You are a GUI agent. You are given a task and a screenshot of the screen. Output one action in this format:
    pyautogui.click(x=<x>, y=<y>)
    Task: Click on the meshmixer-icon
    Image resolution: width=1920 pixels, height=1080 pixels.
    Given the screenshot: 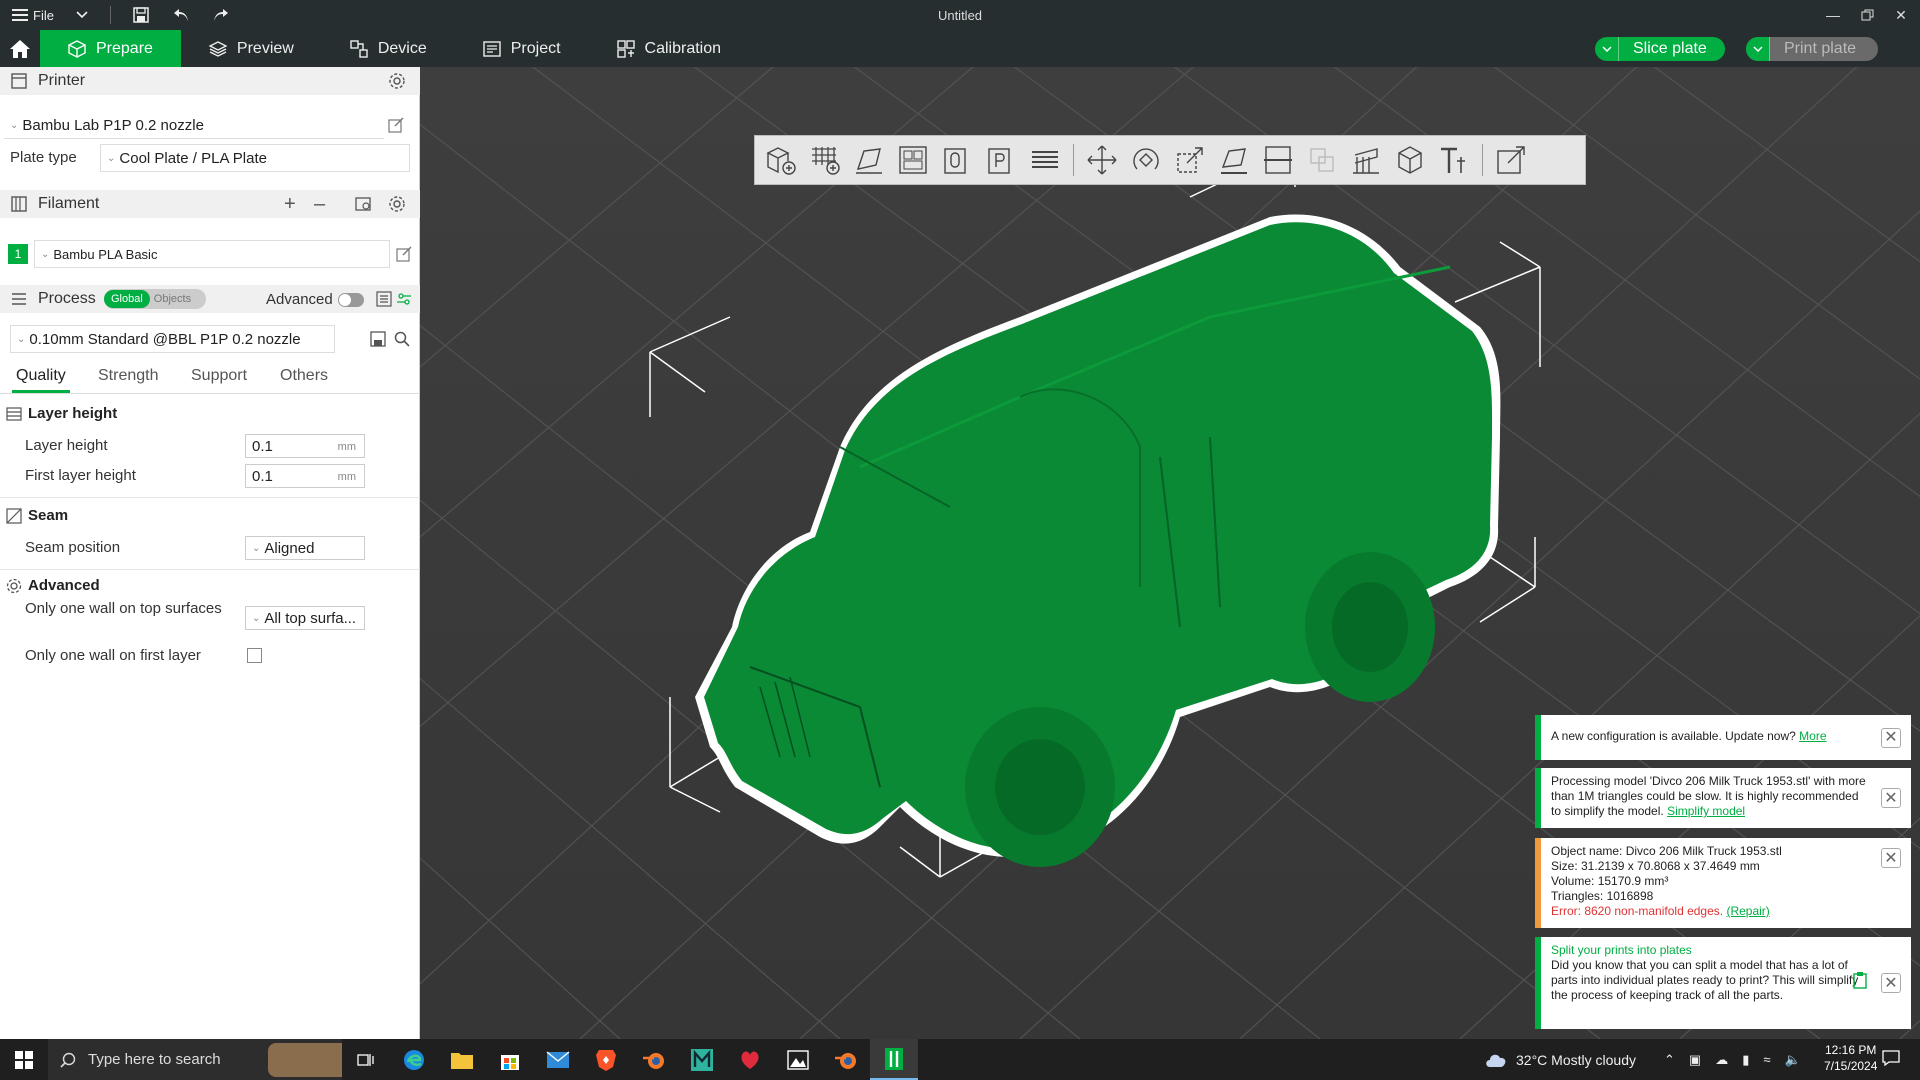 What is the action you would take?
    pyautogui.click(x=702, y=1059)
    